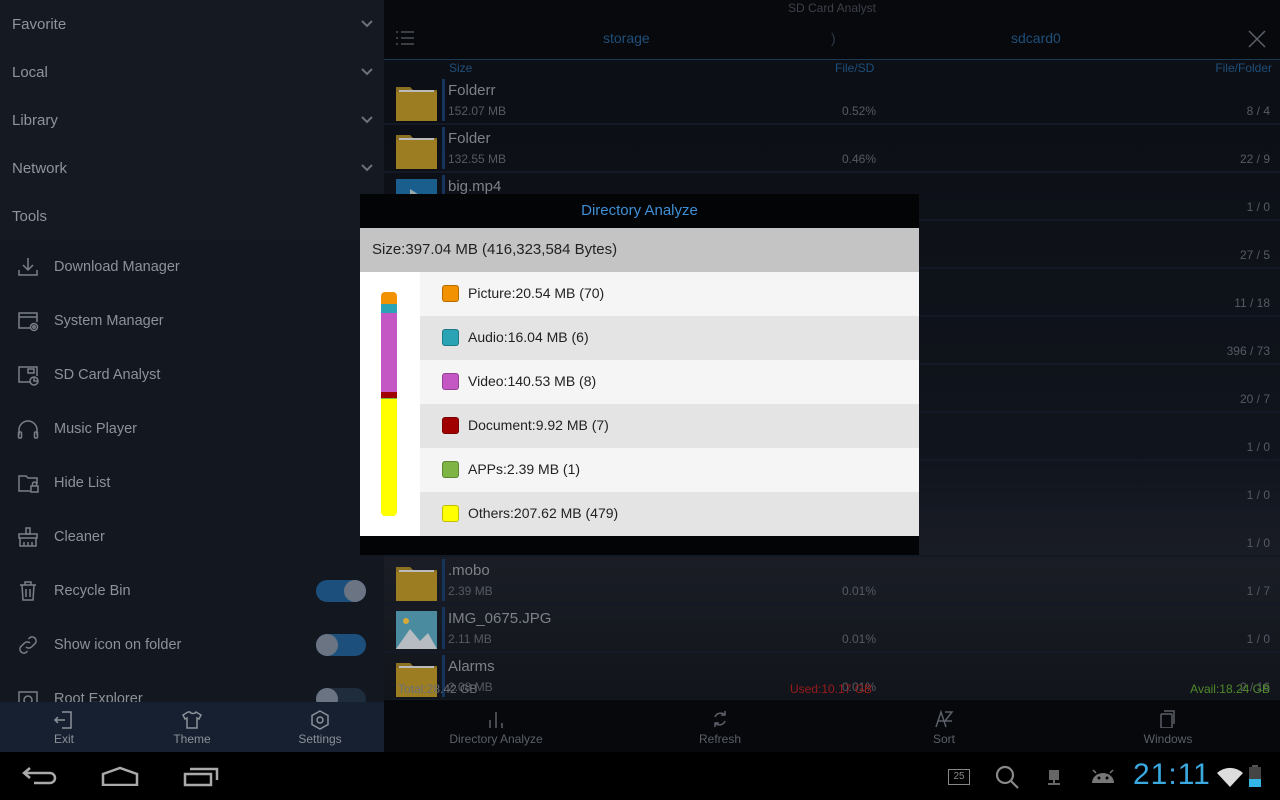 Image resolution: width=1280 pixels, height=800 pixels. Describe the element at coordinates (192, 483) in the screenshot. I see `tool-hide-list: Hide List` at that location.